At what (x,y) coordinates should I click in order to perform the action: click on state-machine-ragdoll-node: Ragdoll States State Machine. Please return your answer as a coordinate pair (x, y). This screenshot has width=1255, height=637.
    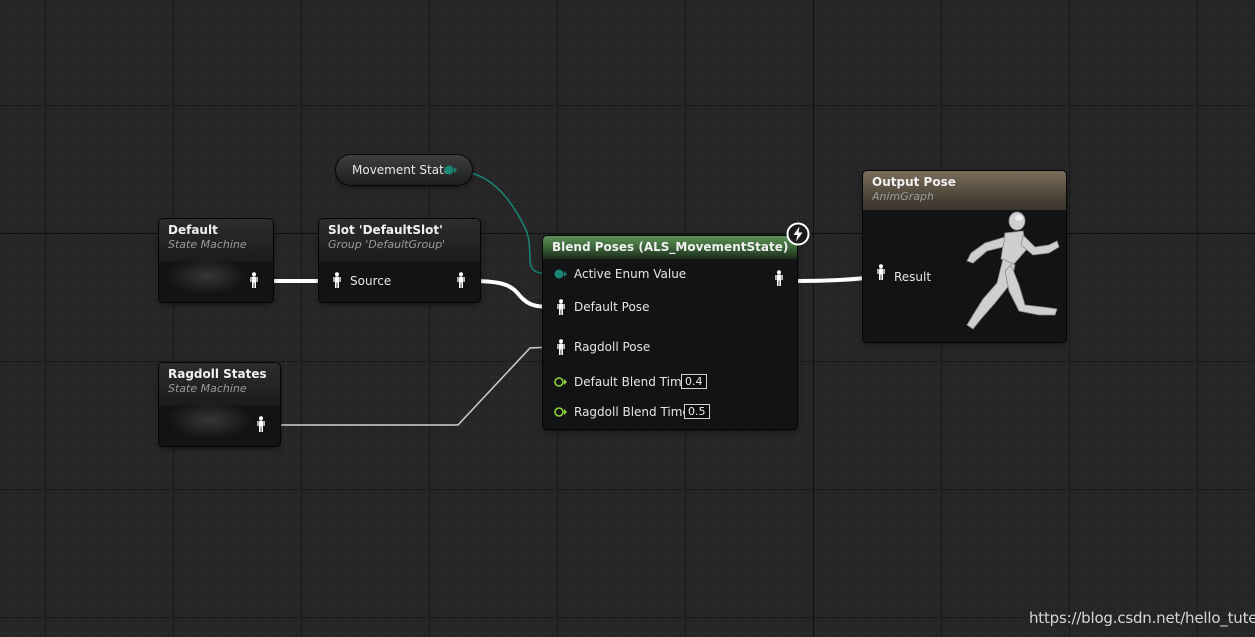
    Looking at the image, I should click on (219, 404).